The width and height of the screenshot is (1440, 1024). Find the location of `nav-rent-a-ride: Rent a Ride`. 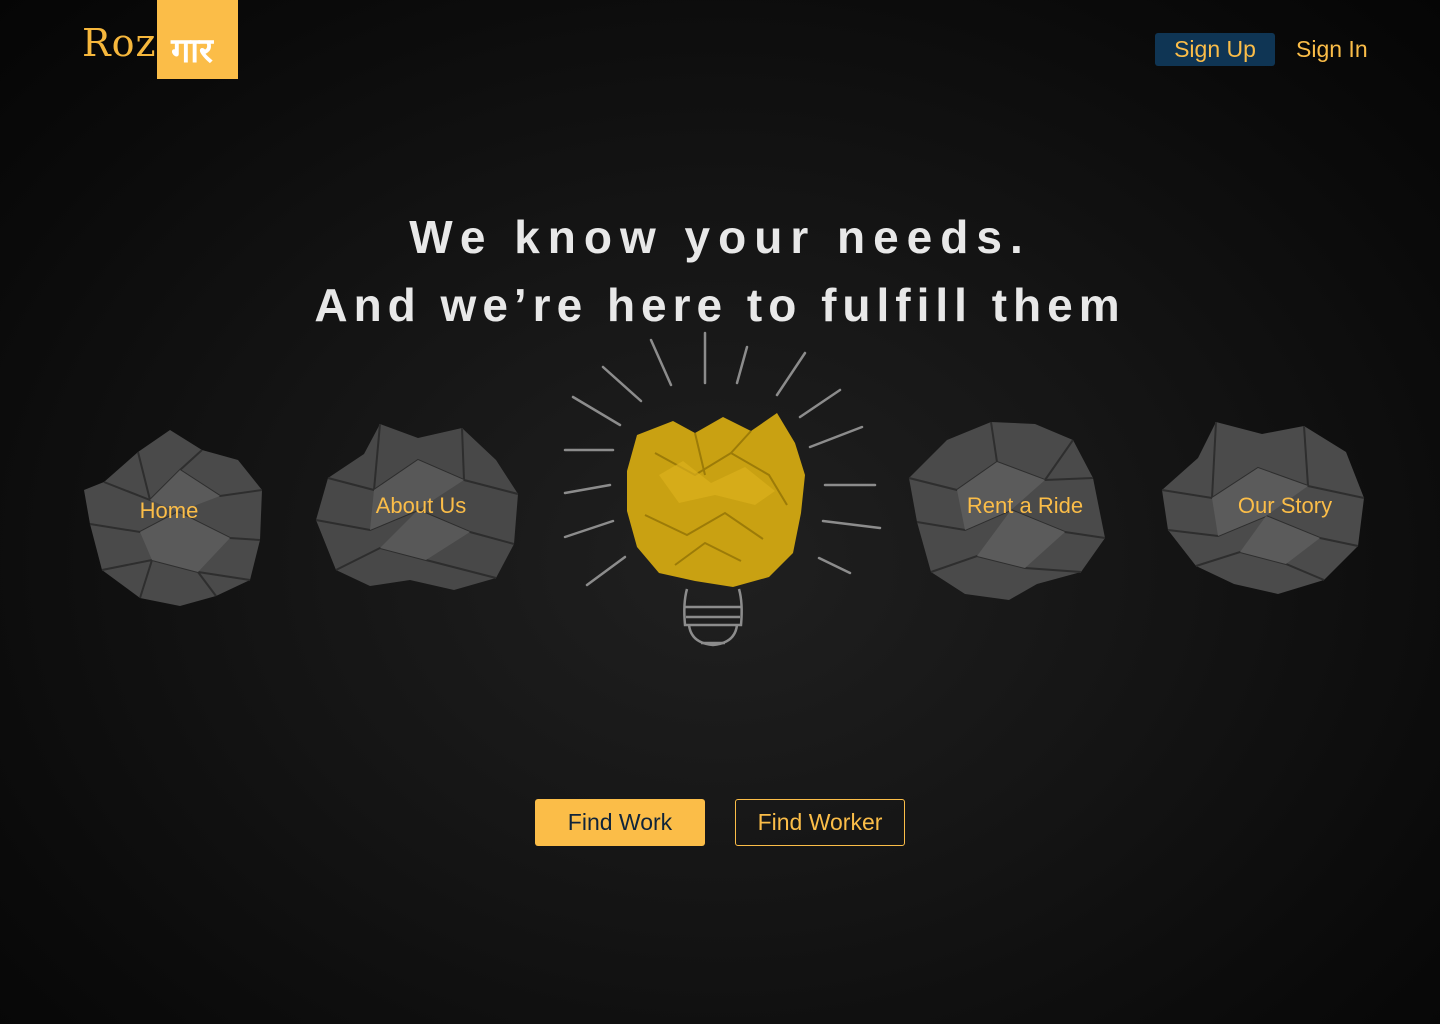

nav-rent-a-ride: Rent a Ride is located at coordinates (1025, 506).